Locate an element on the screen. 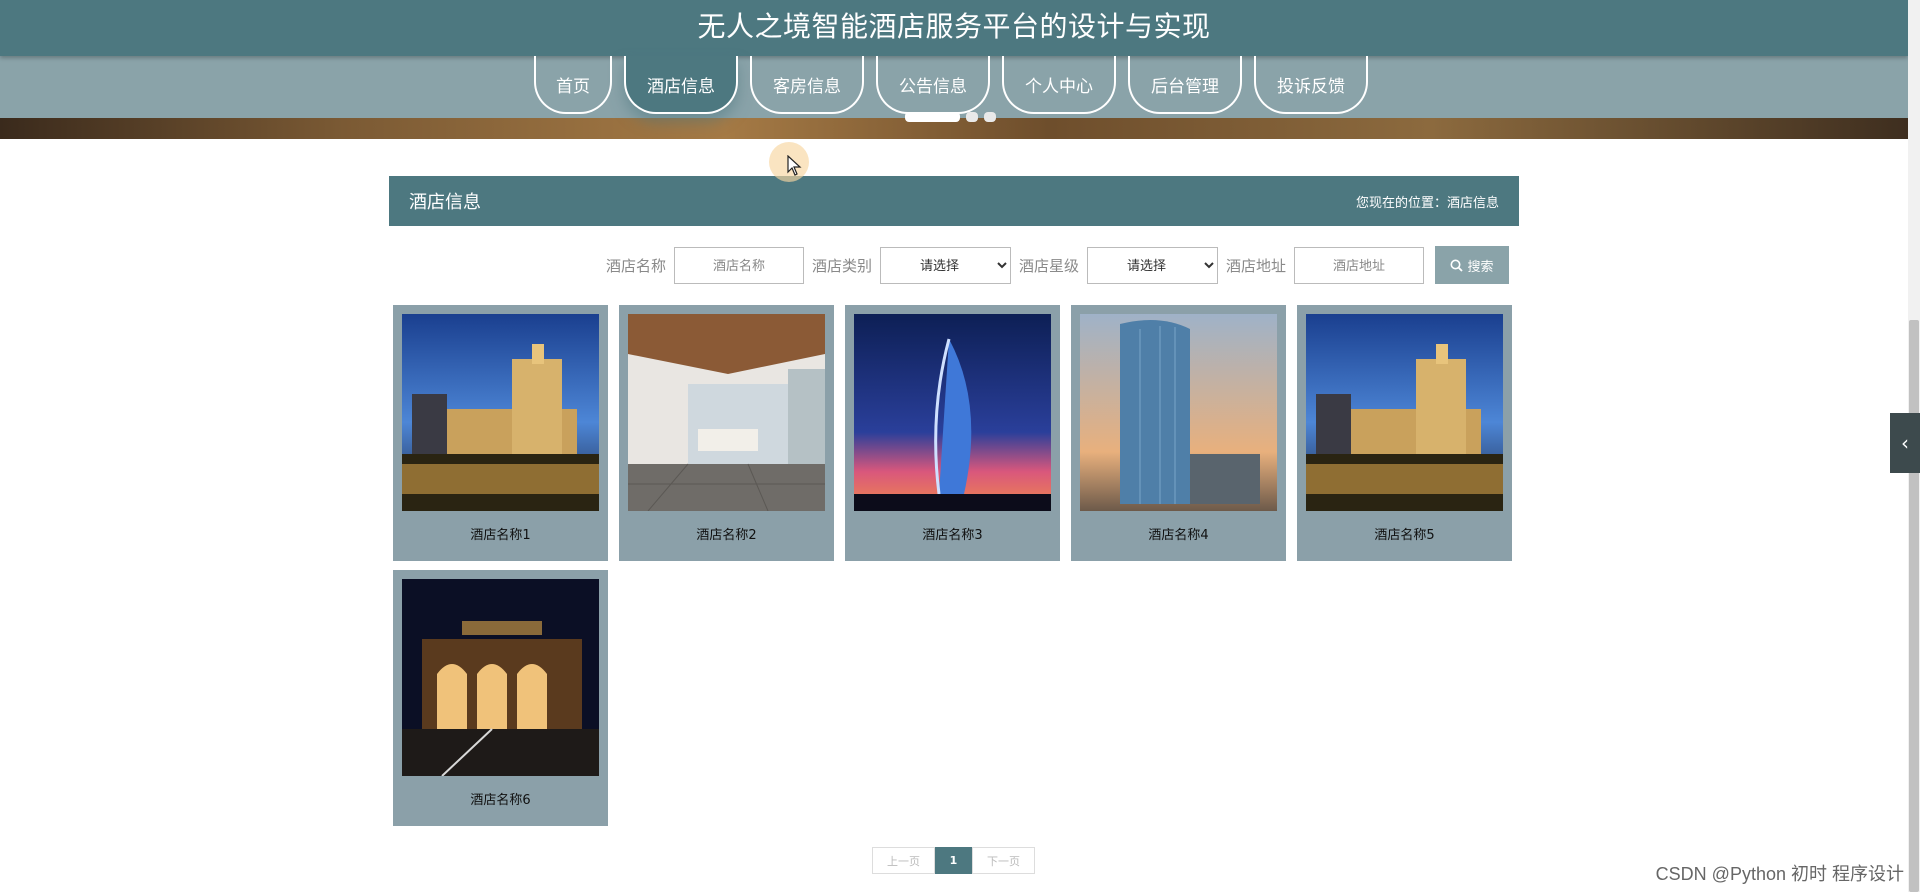 The width and height of the screenshot is (1920, 892). nav-home: 首页 is located at coordinates (573, 85).